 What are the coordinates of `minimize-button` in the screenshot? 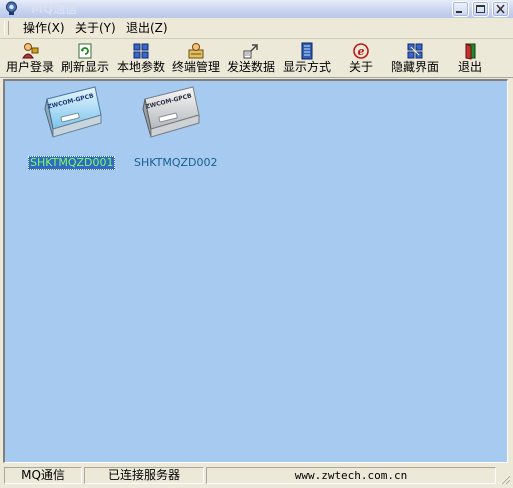 It's located at (460, 9).